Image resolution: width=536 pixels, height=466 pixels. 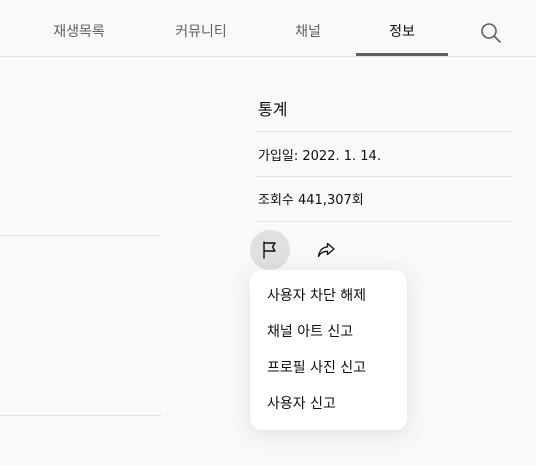 I want to click on view-count: 조회수 441,307회, so click(x=311, y=200).